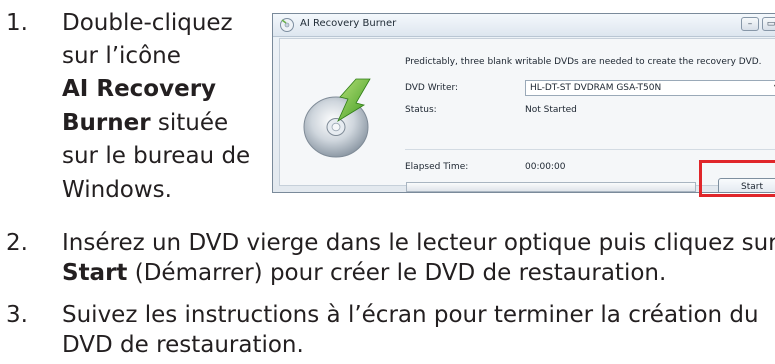  I want to click on dvd-disc-icon, so click(337, 118).